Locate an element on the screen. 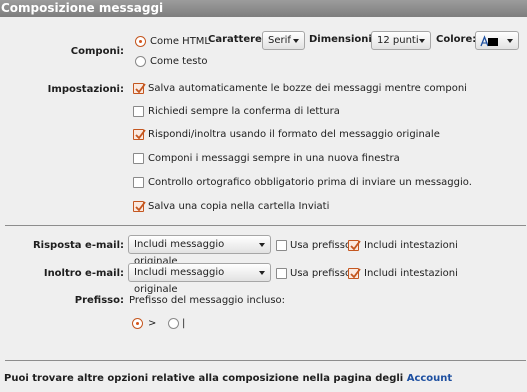 The height and width of the screenshot is (392, 527). forward-headers-checkbox is located at coordinates (354, 273).